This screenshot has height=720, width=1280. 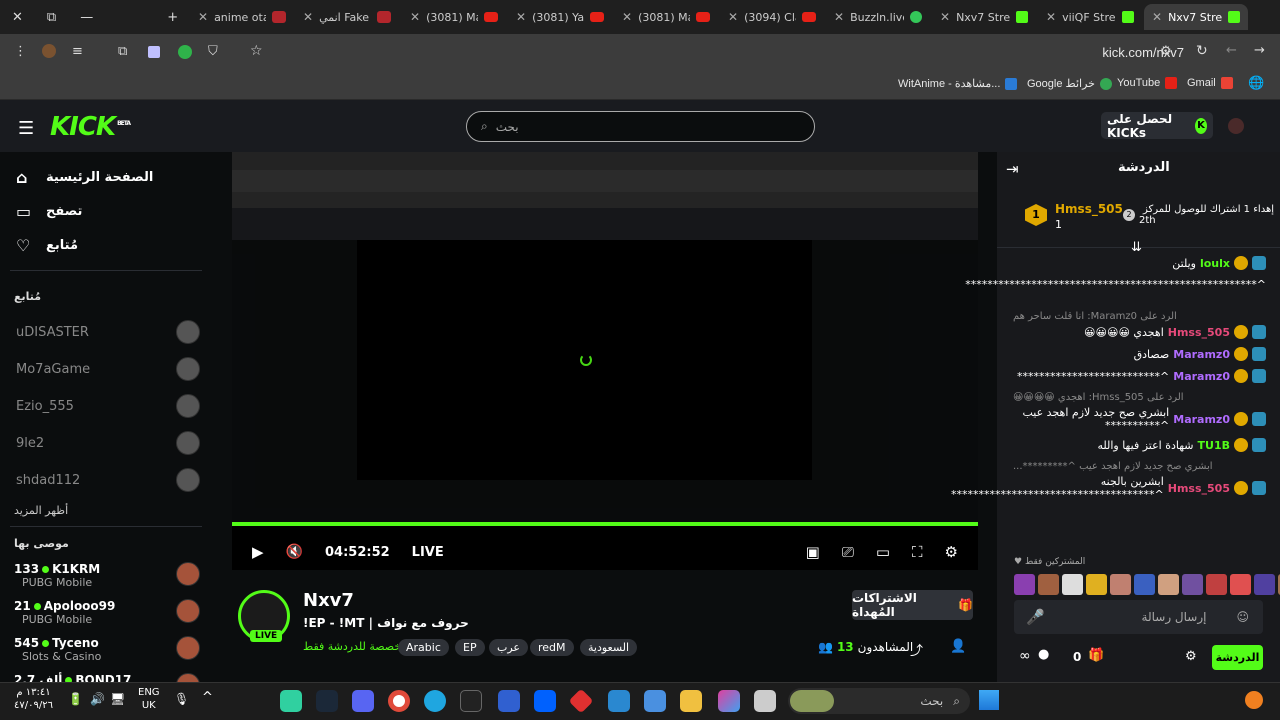 What do you see at coordinates (560, 17) in the screenshot?
I see `tab-3: ✕ (3081) Ya` at bounding box center [560, 17].